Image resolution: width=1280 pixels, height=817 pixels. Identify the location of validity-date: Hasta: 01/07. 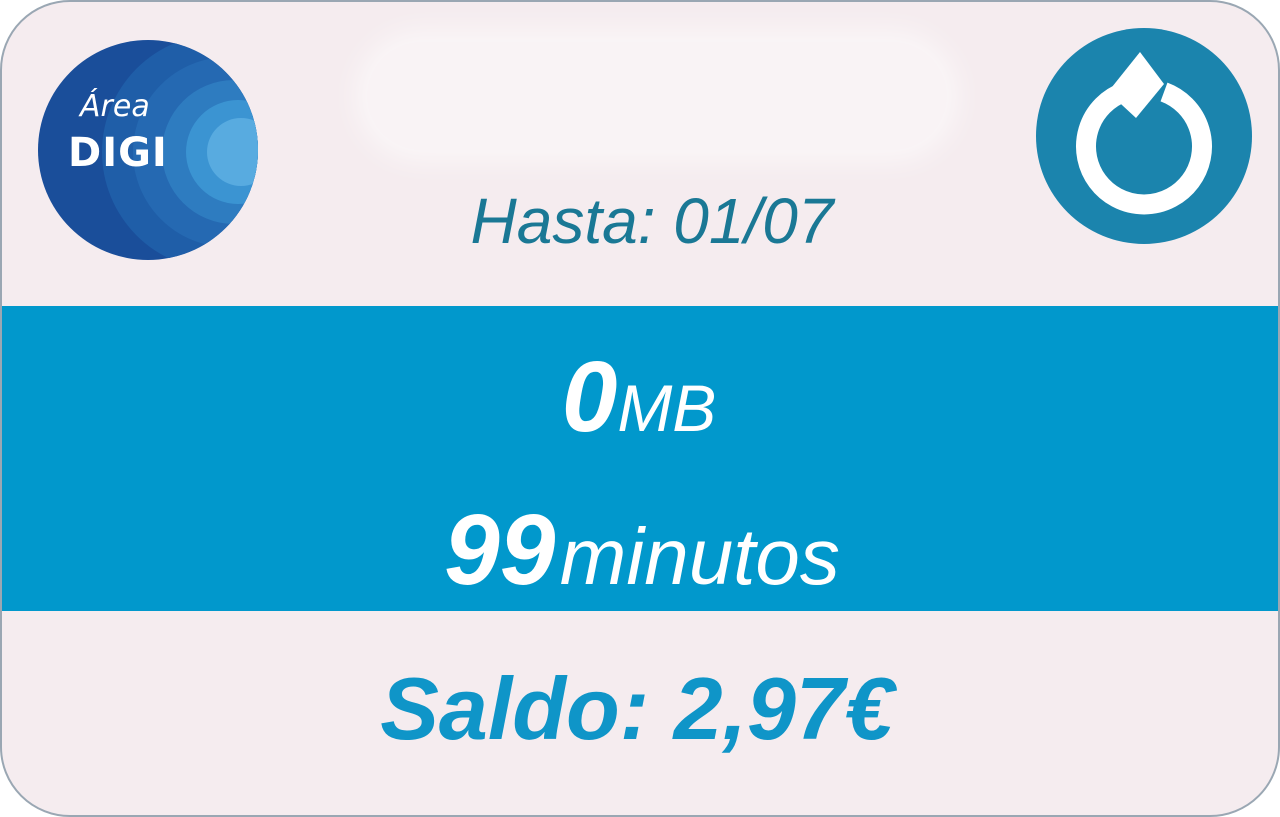
(652, 221).